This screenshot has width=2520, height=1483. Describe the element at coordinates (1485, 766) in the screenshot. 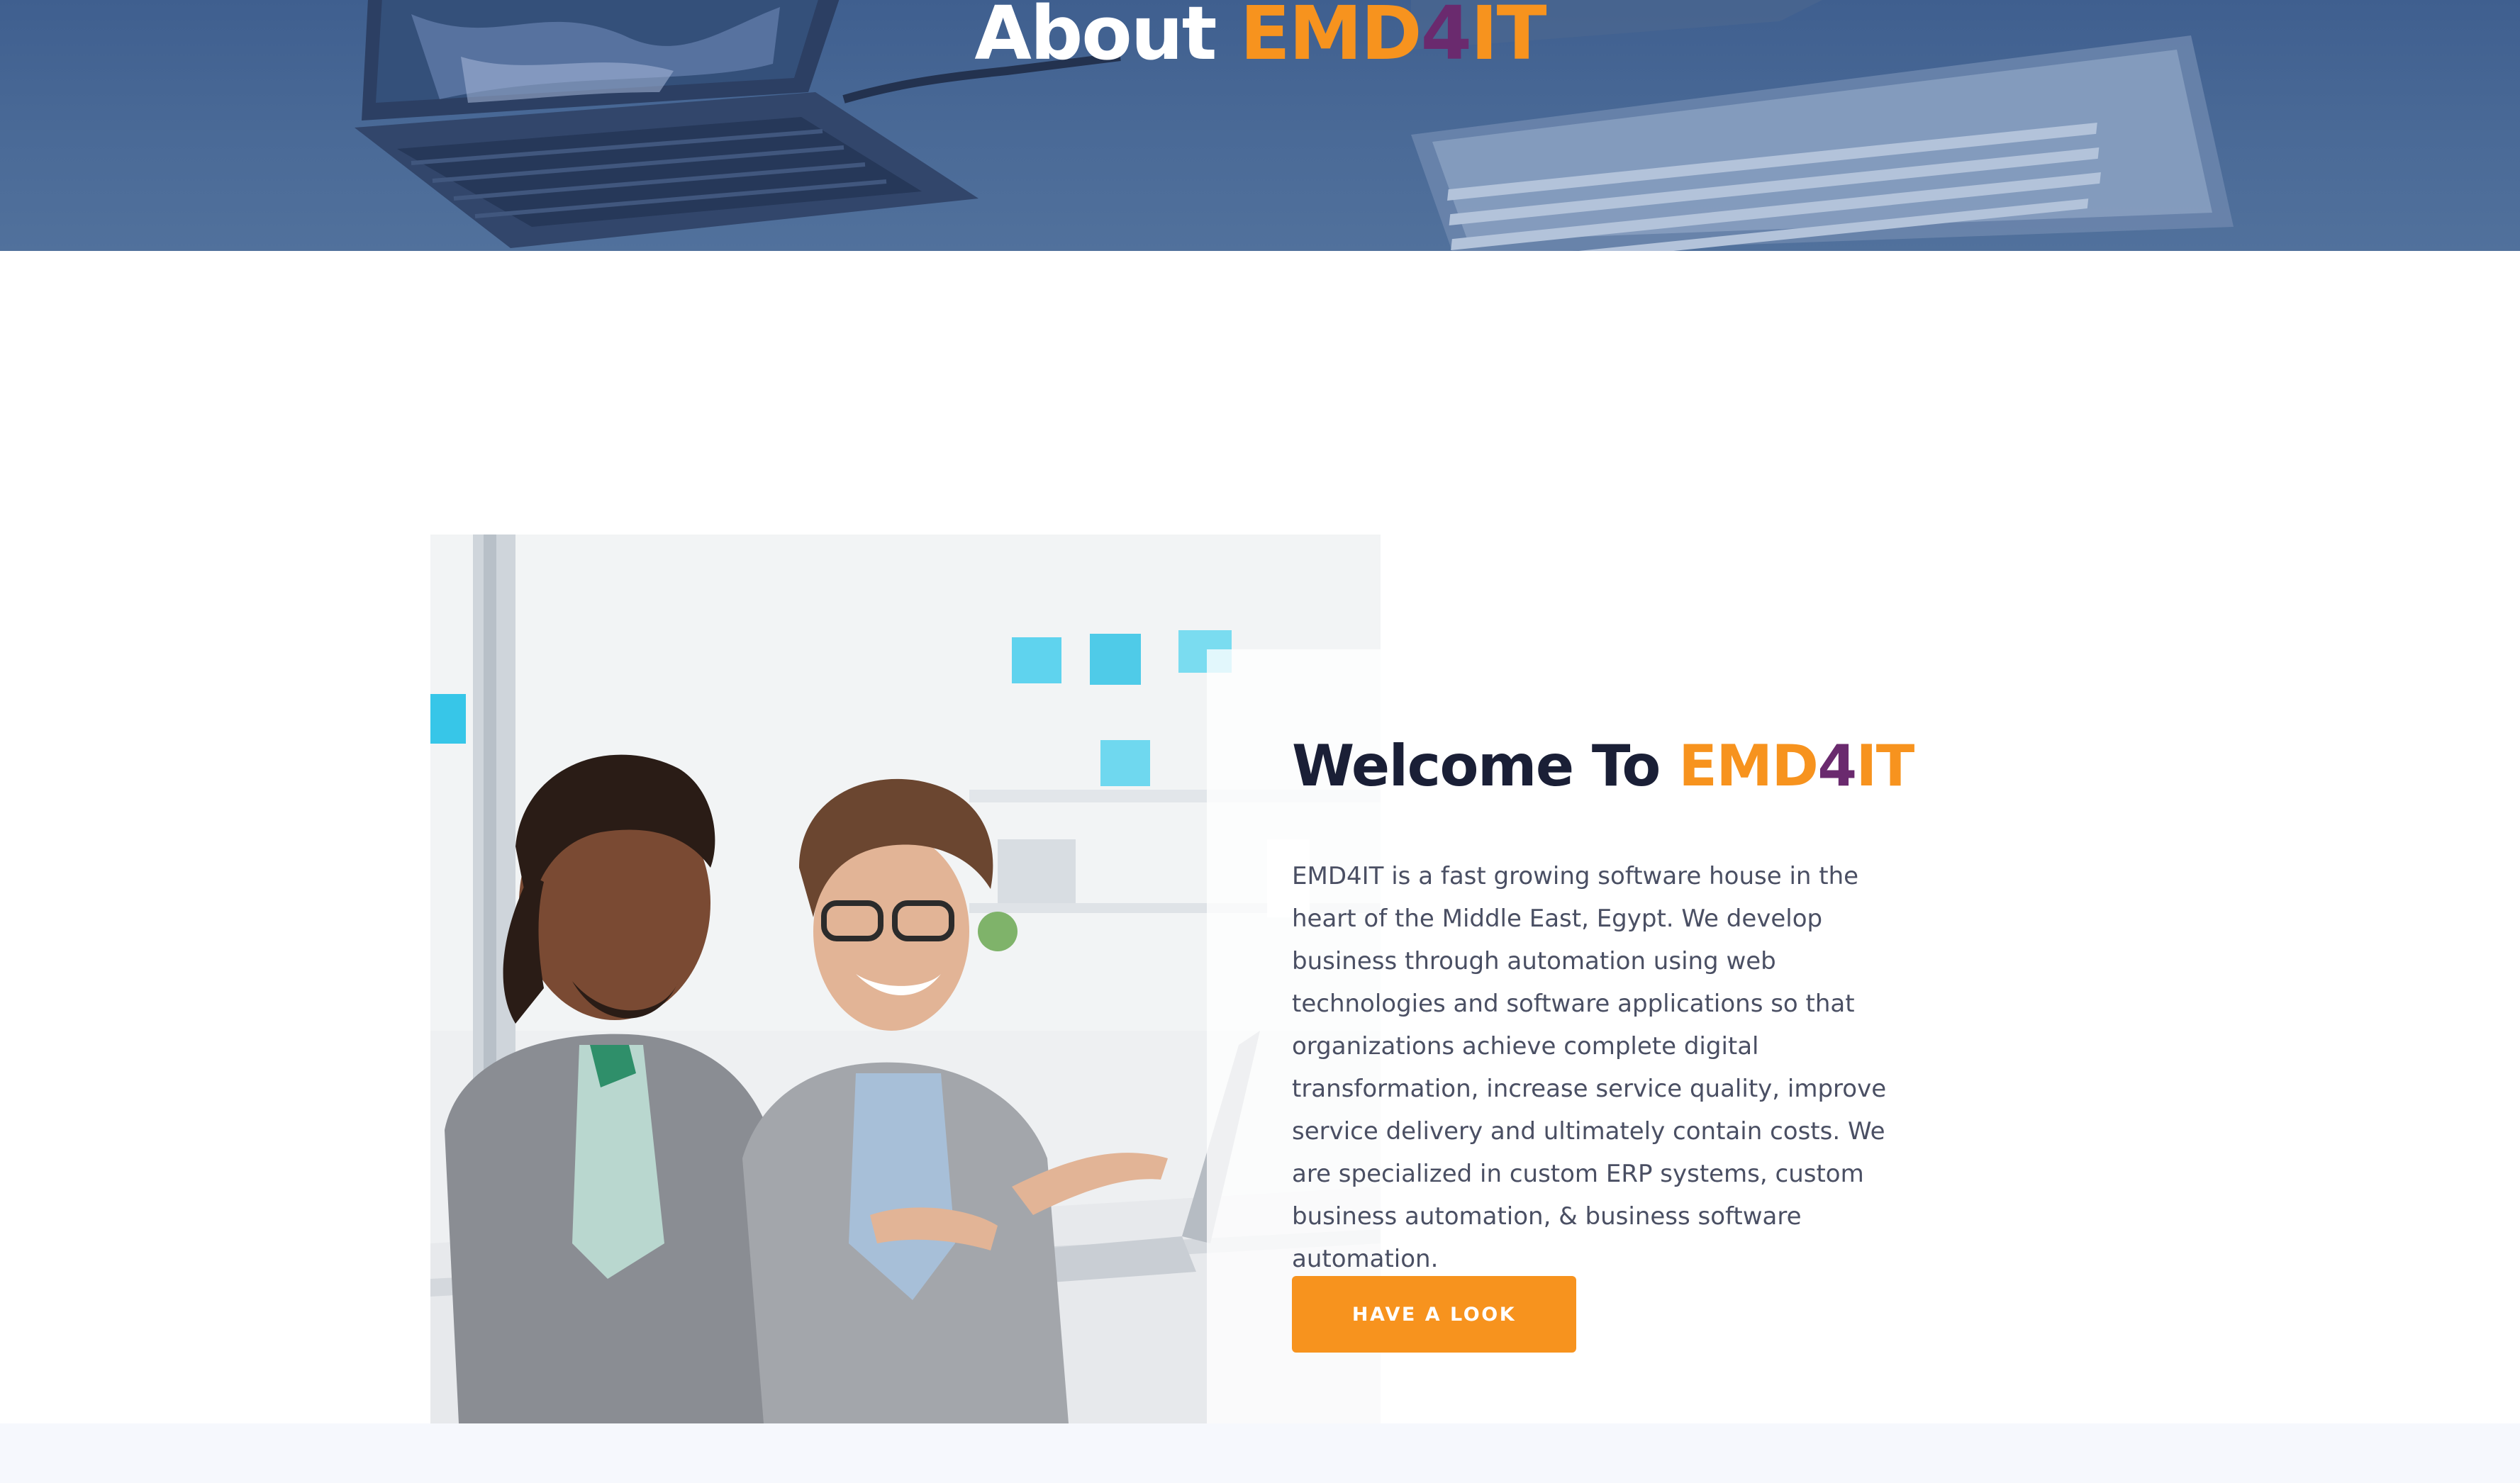

I see `welcome-title-prefix: Welcome To` at that location.